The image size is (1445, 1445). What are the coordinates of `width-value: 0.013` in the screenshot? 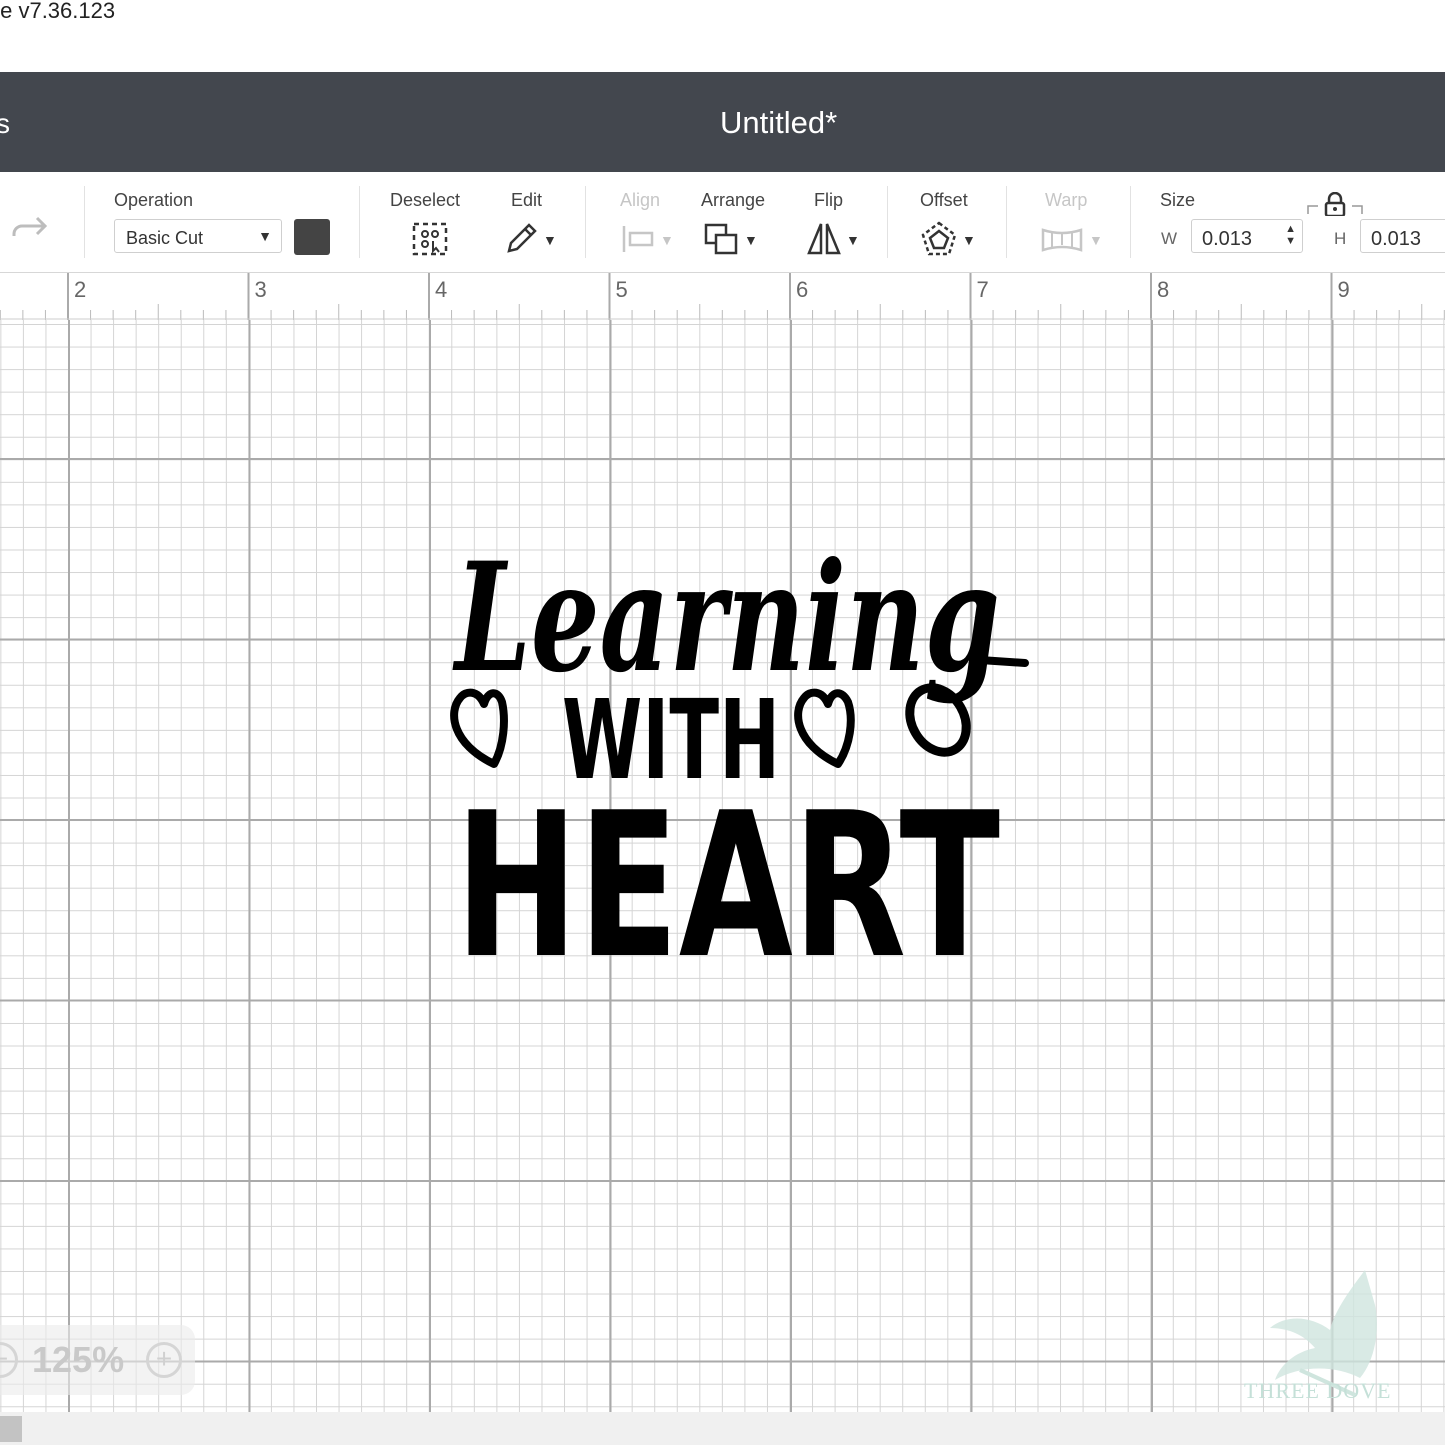 It's located at (1227, 239).